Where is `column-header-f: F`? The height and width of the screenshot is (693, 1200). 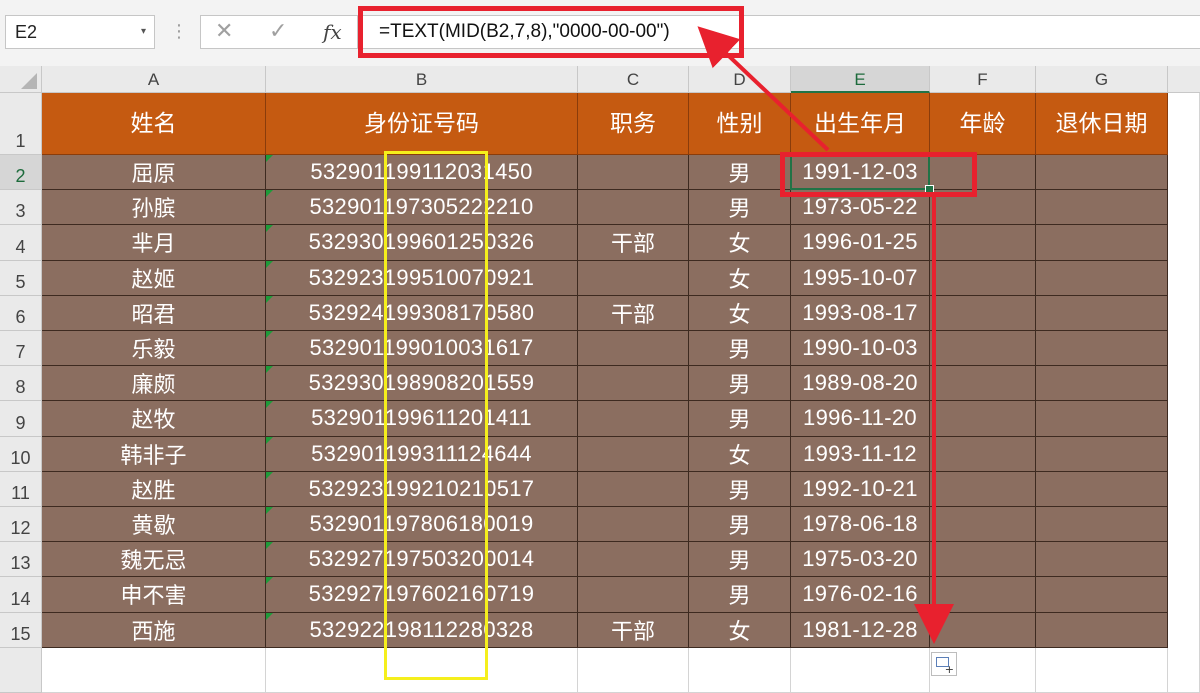
column-header-f: F is located at coordinates (983, 79).